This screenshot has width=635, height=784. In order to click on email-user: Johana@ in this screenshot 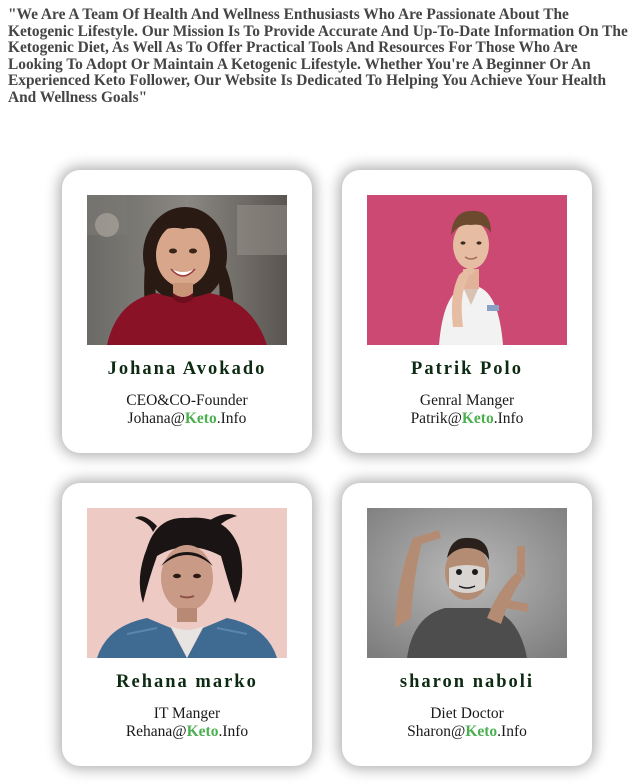, I will do `click(156, 418)`.